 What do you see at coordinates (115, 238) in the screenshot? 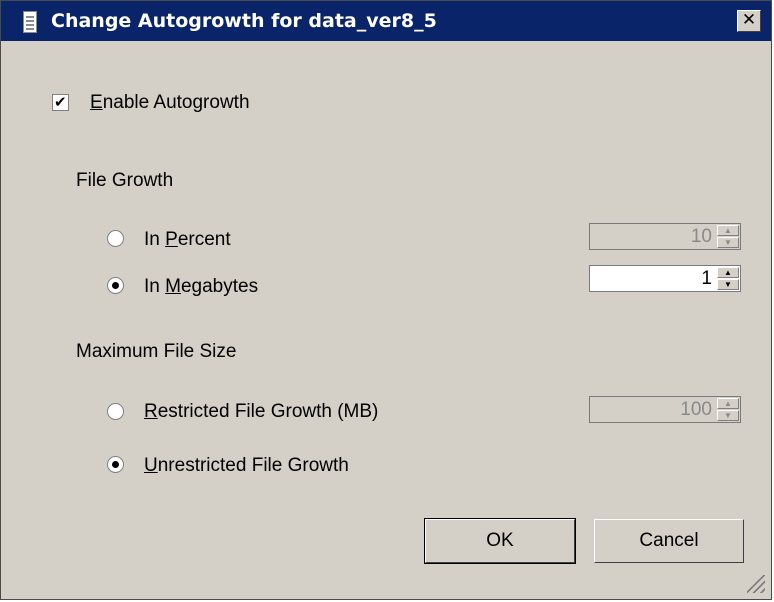
I see `in-percent-radio` at bounding box center [115, 238].